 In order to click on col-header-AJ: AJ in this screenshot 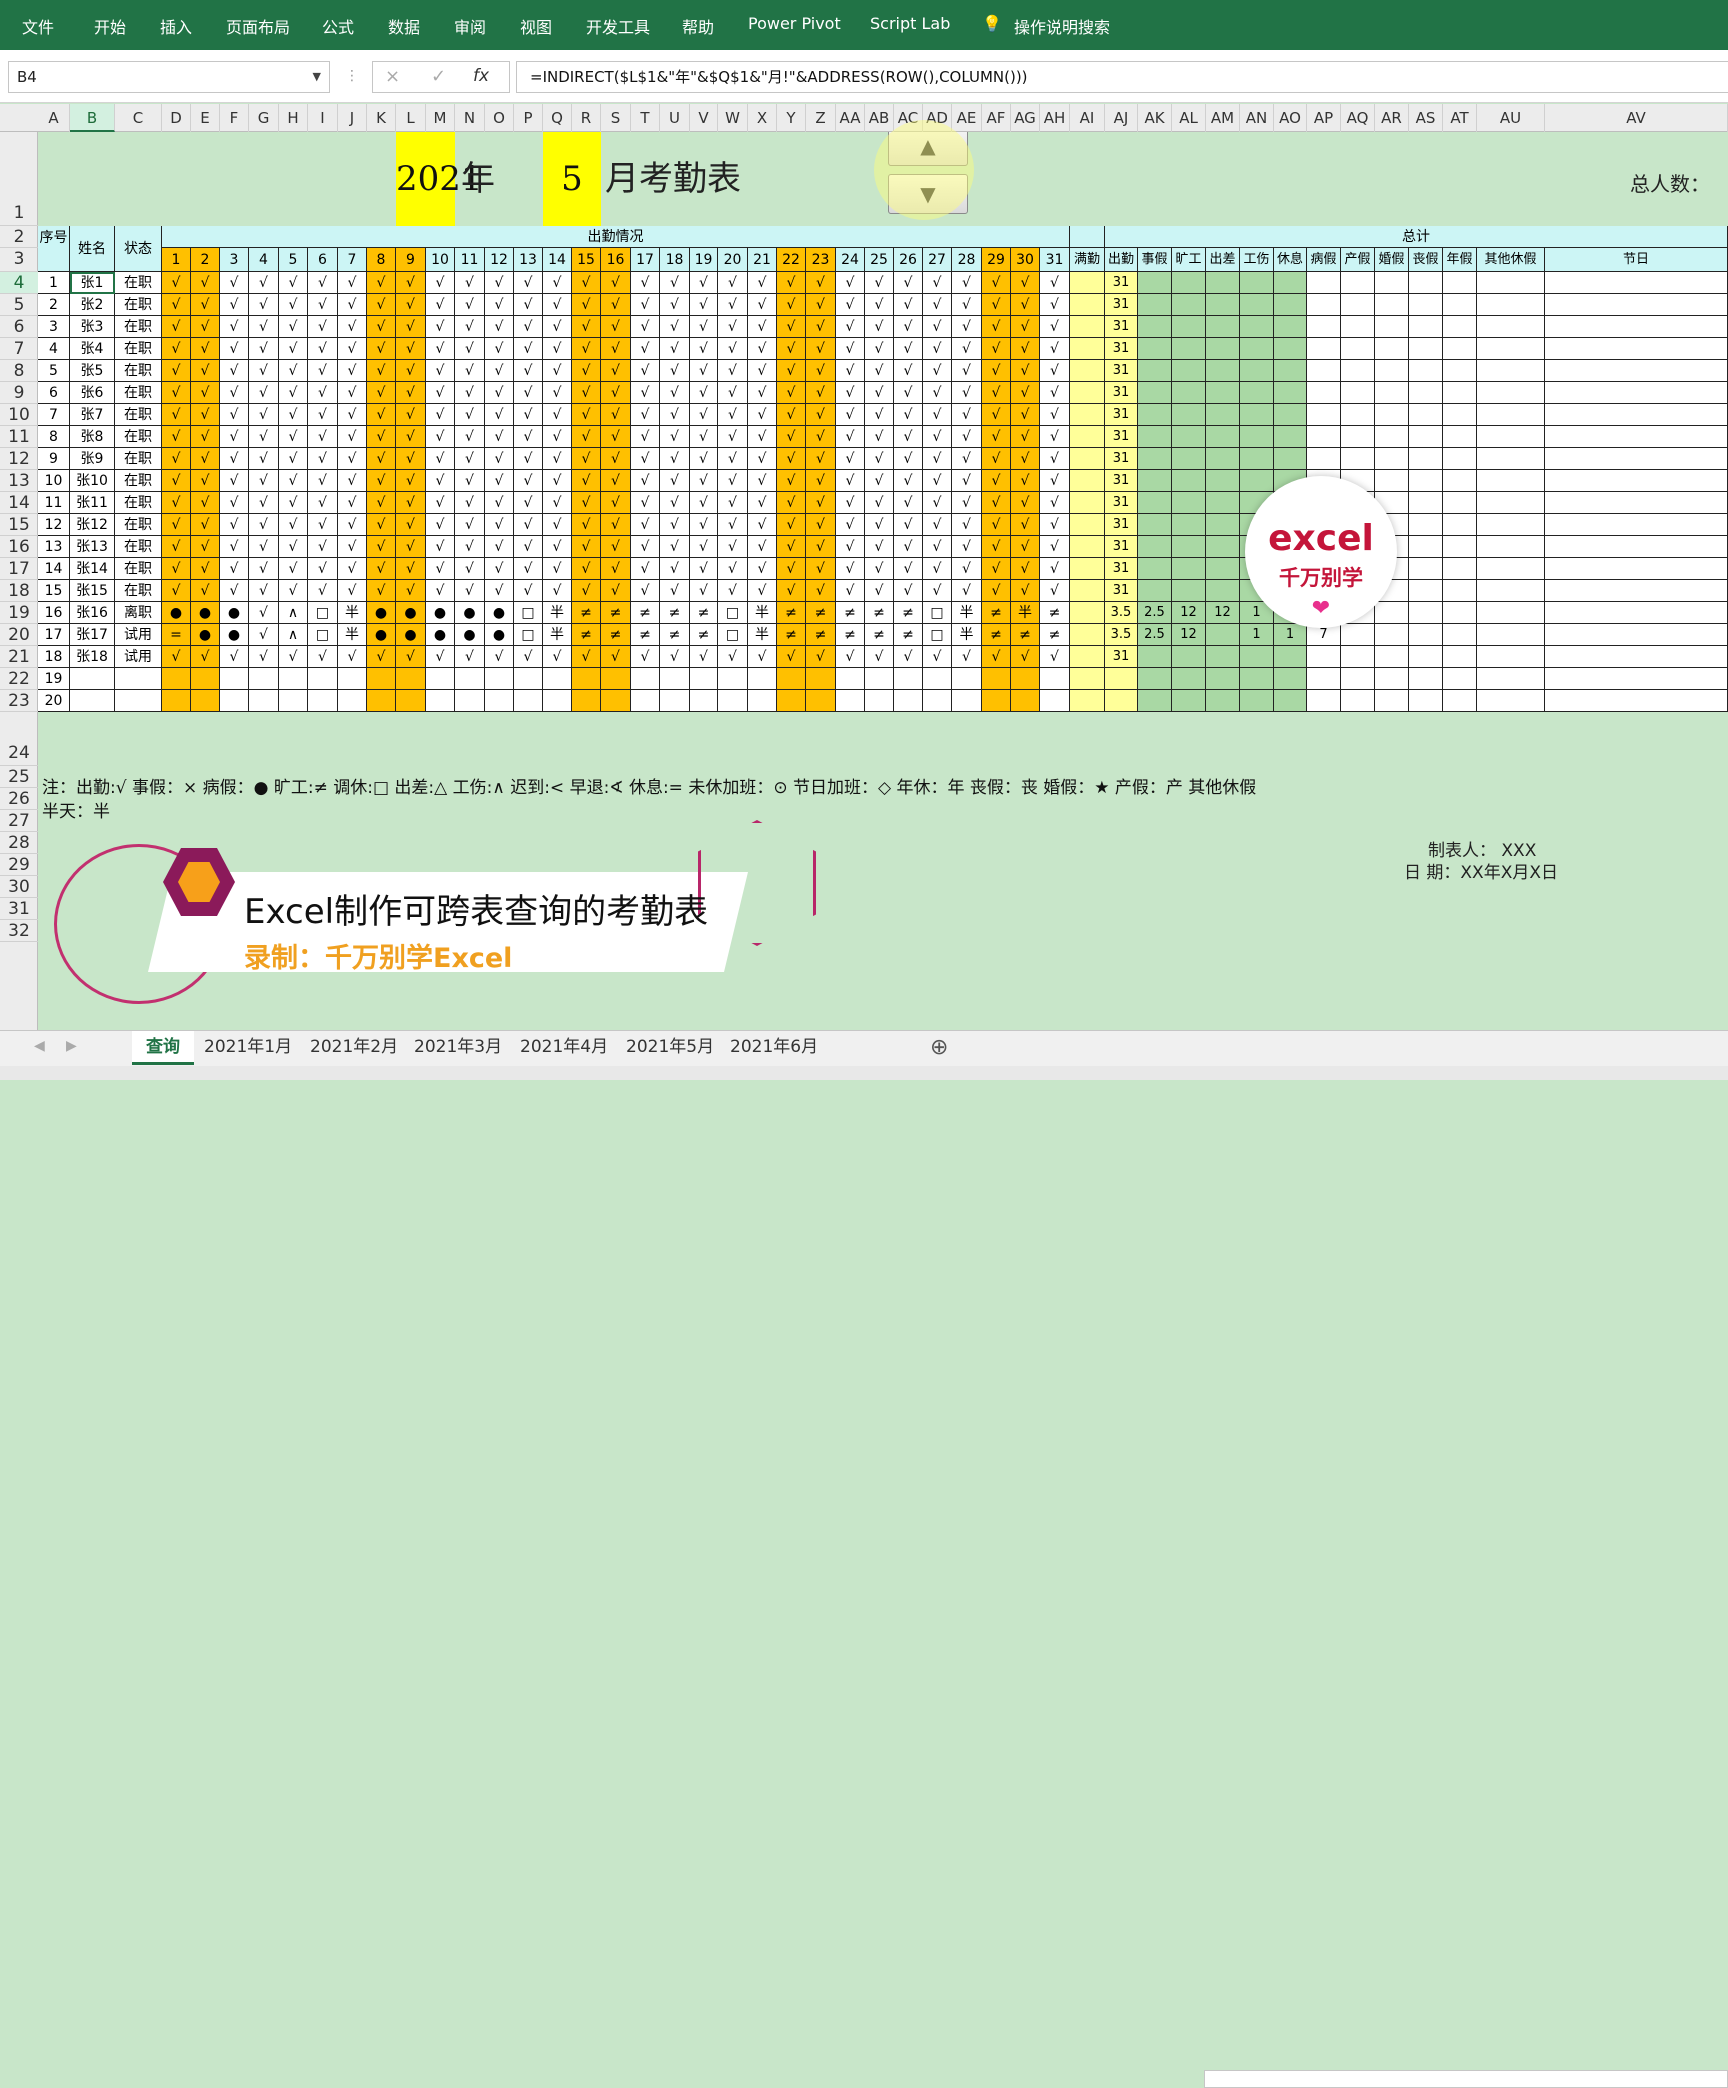, I will do `click(1121, 118)`.